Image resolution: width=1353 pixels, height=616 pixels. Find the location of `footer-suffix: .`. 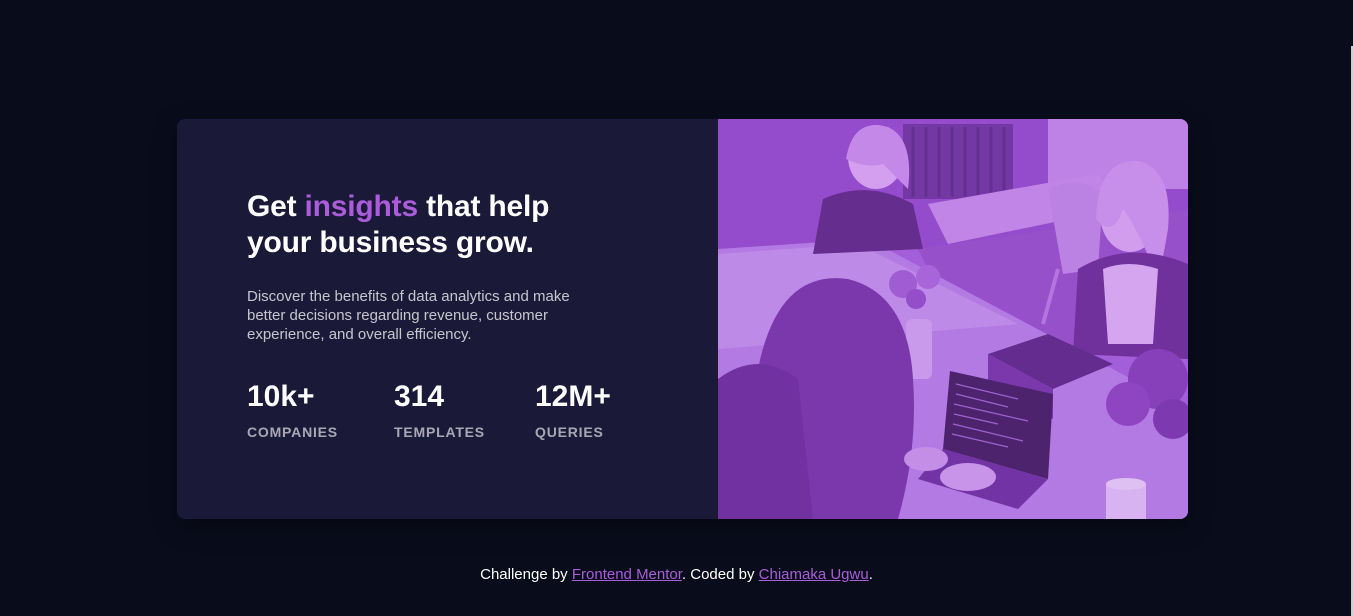

footer-suffix: . is located at coordinates (870, 574).